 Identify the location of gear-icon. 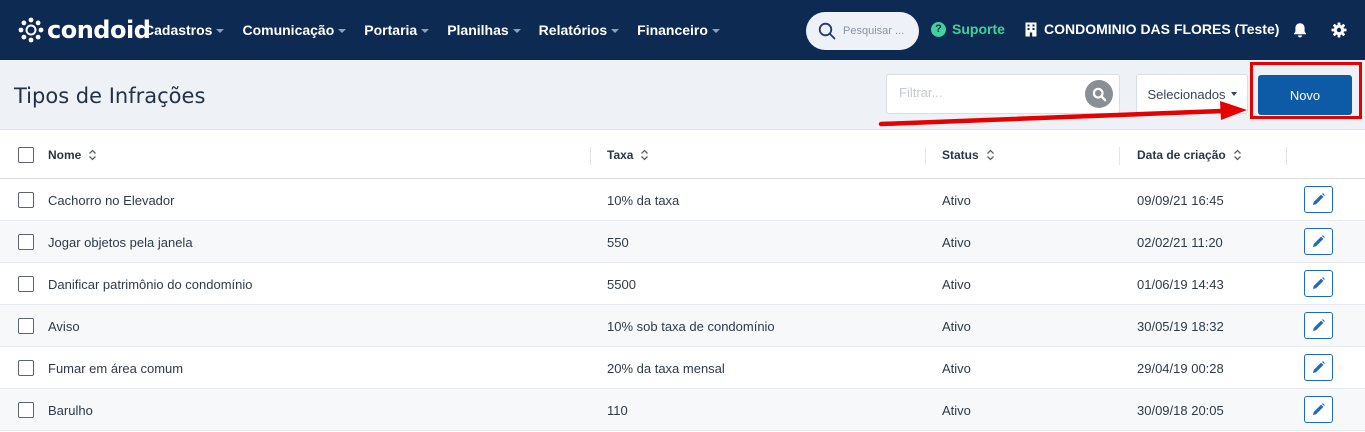
(1339, 30).